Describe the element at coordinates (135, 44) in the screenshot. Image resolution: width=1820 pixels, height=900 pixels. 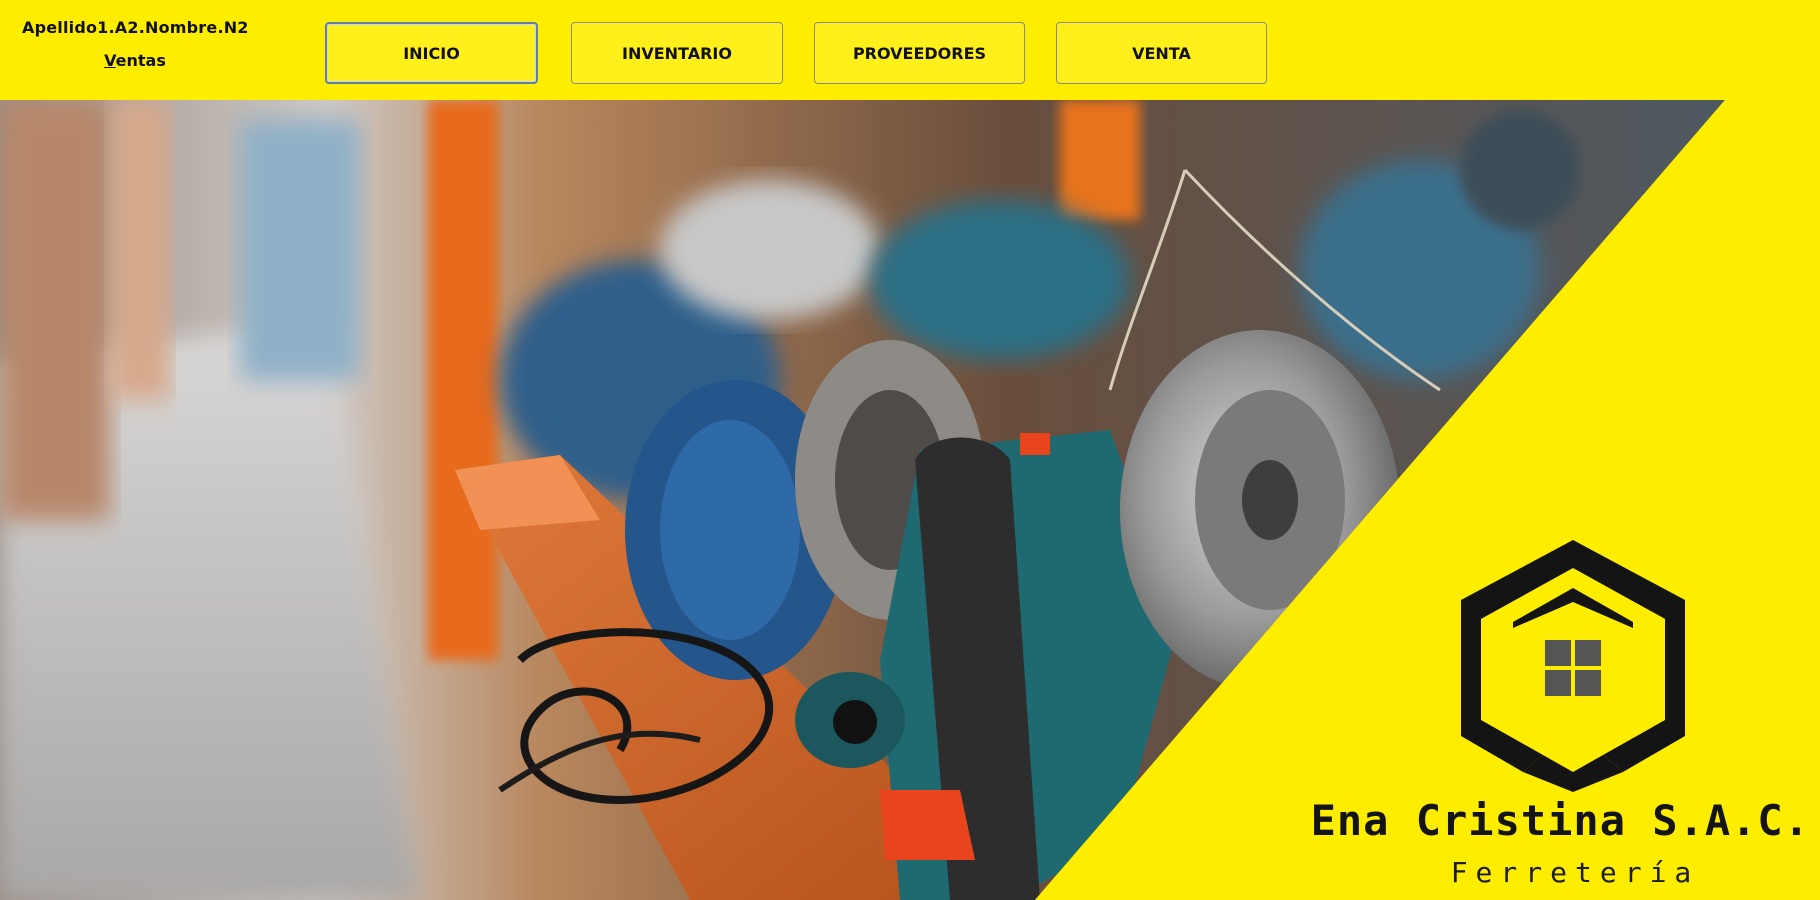
I see `user-info: Apellido1.A2.Nombre.N2 Ventas` at that location.